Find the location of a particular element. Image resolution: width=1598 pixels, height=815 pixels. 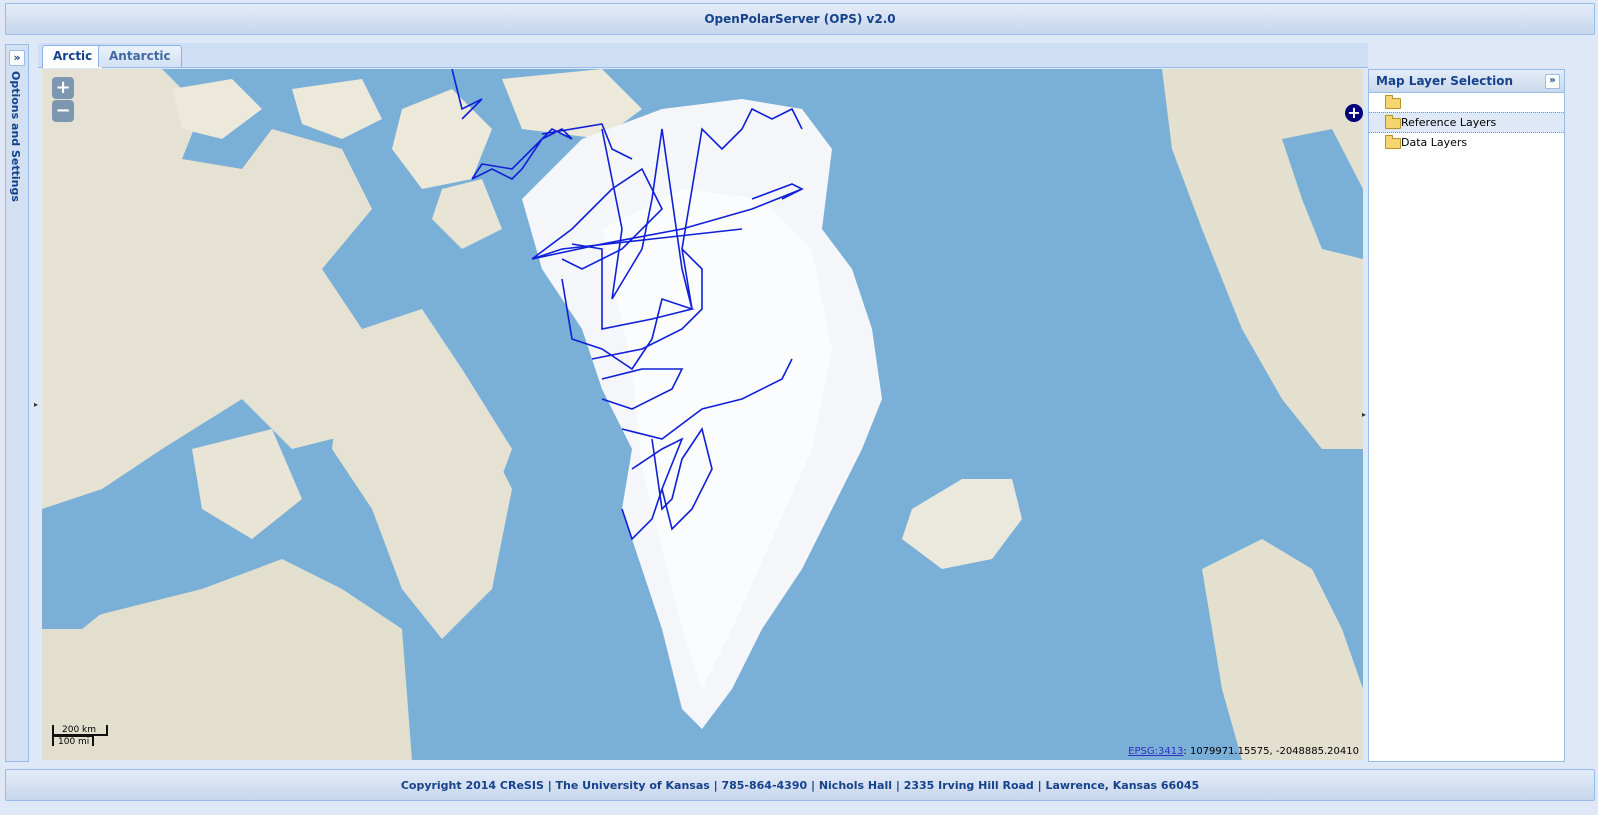

tab-antarctic: Antarctic is located at coordinates (140, 56).